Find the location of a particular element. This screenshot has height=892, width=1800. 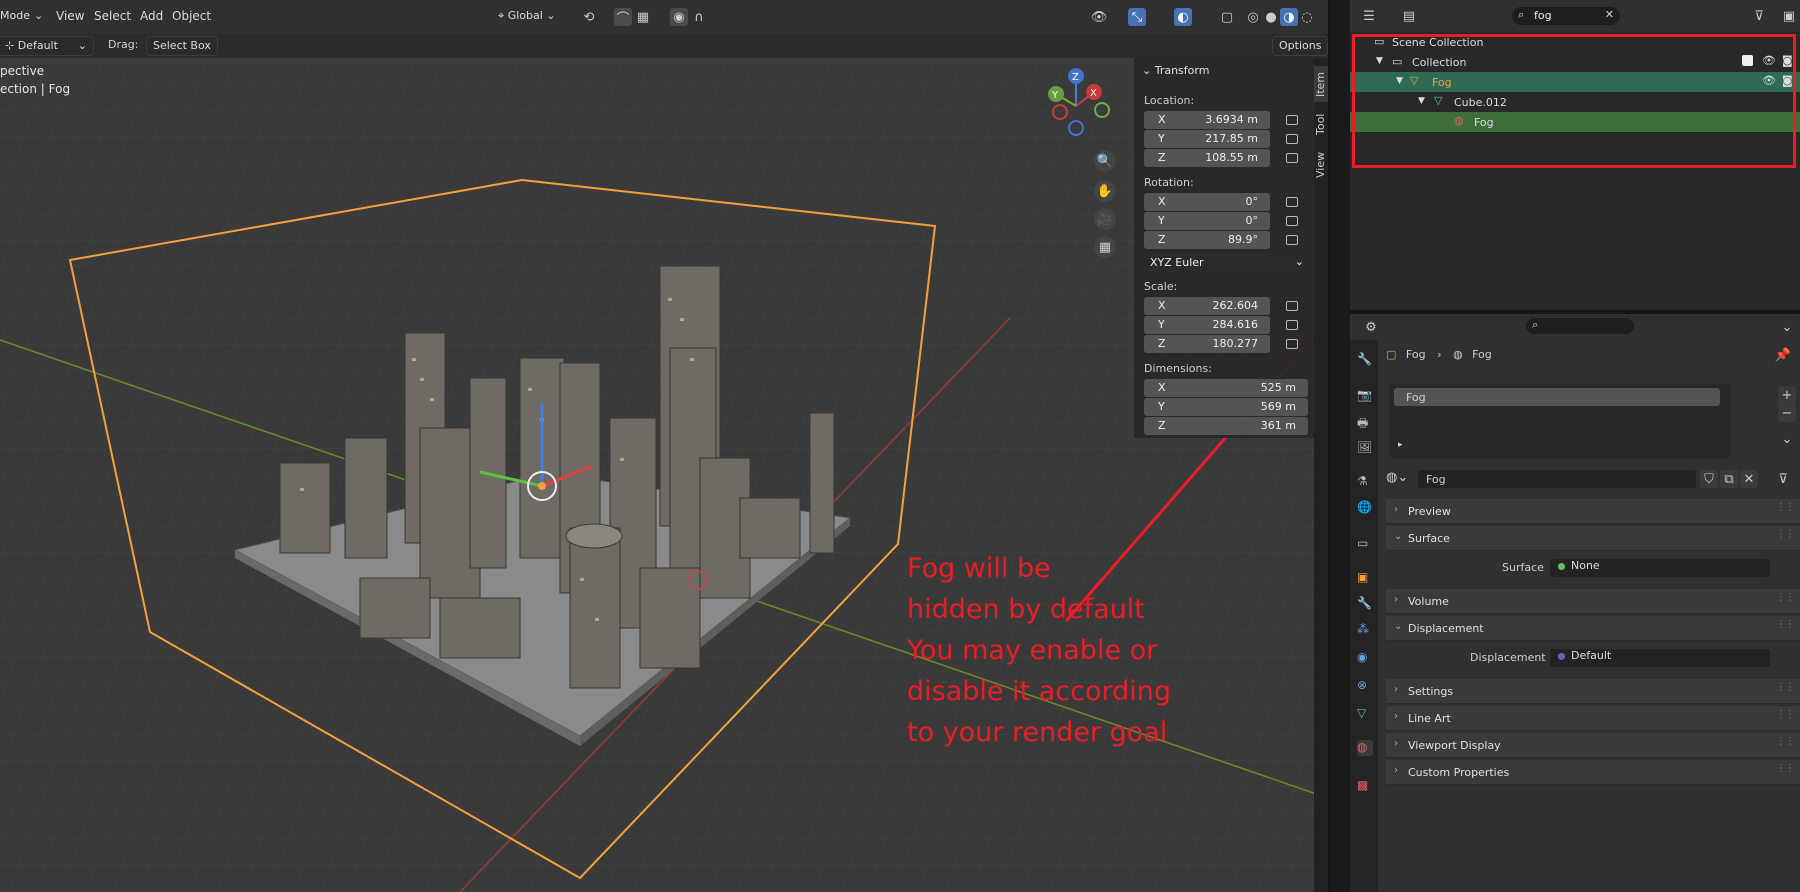

hand-icon: ✋ is located at coordinates (1105, 191).